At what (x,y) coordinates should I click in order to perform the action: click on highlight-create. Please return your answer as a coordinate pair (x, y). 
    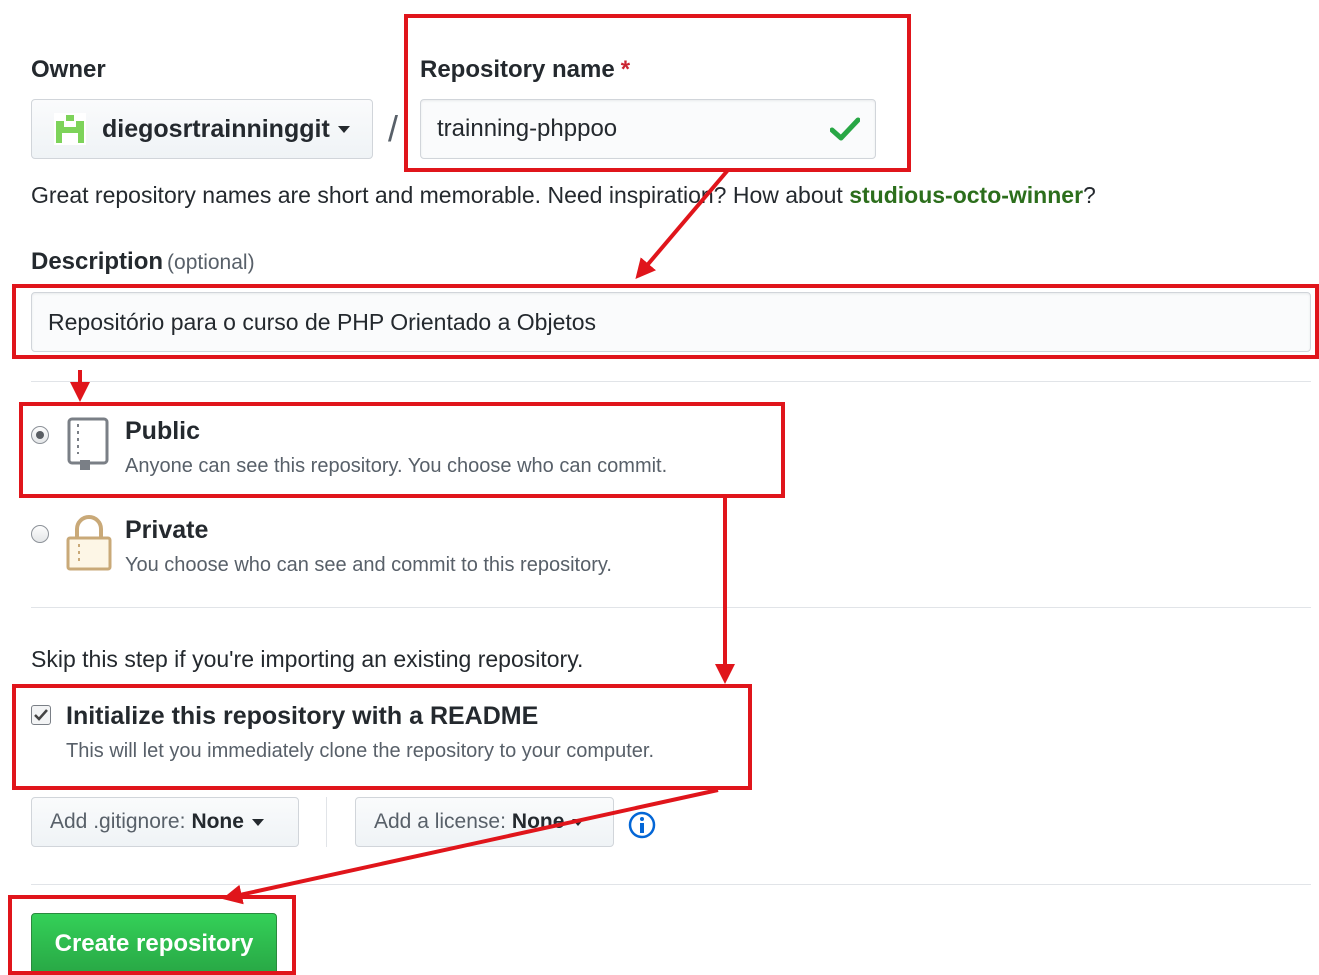
    Looking at the image, I should click on (152, 935).